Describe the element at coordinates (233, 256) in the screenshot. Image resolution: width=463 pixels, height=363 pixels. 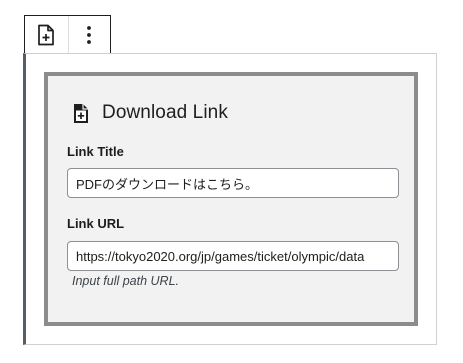
I see `link-url-input` at that location.